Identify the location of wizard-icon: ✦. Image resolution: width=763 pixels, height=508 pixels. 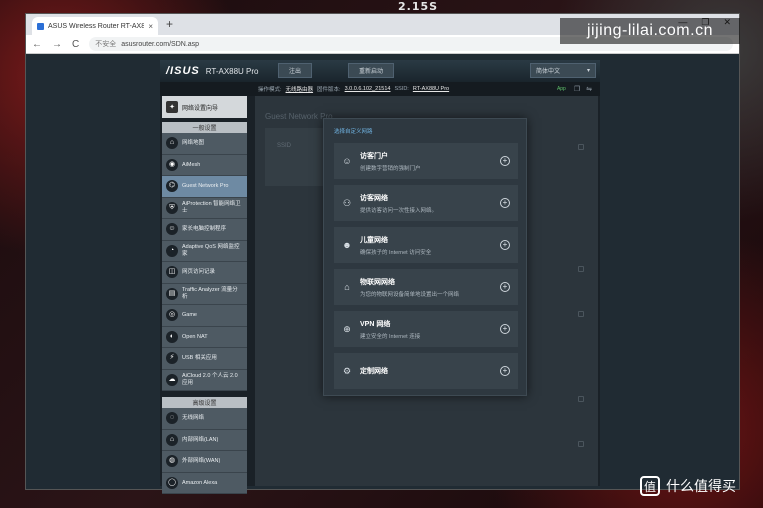
(172, 107).